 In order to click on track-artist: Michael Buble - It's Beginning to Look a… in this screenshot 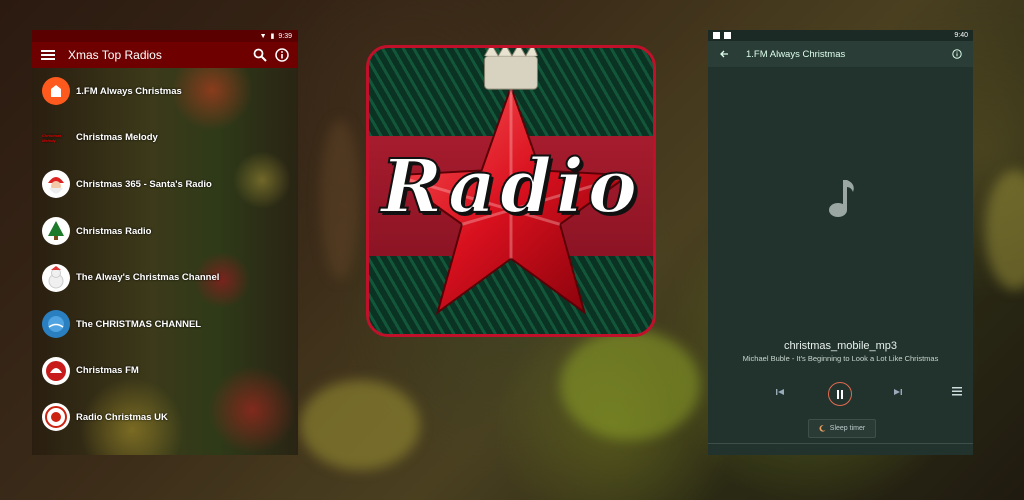, I will do `click(840, 358)`.